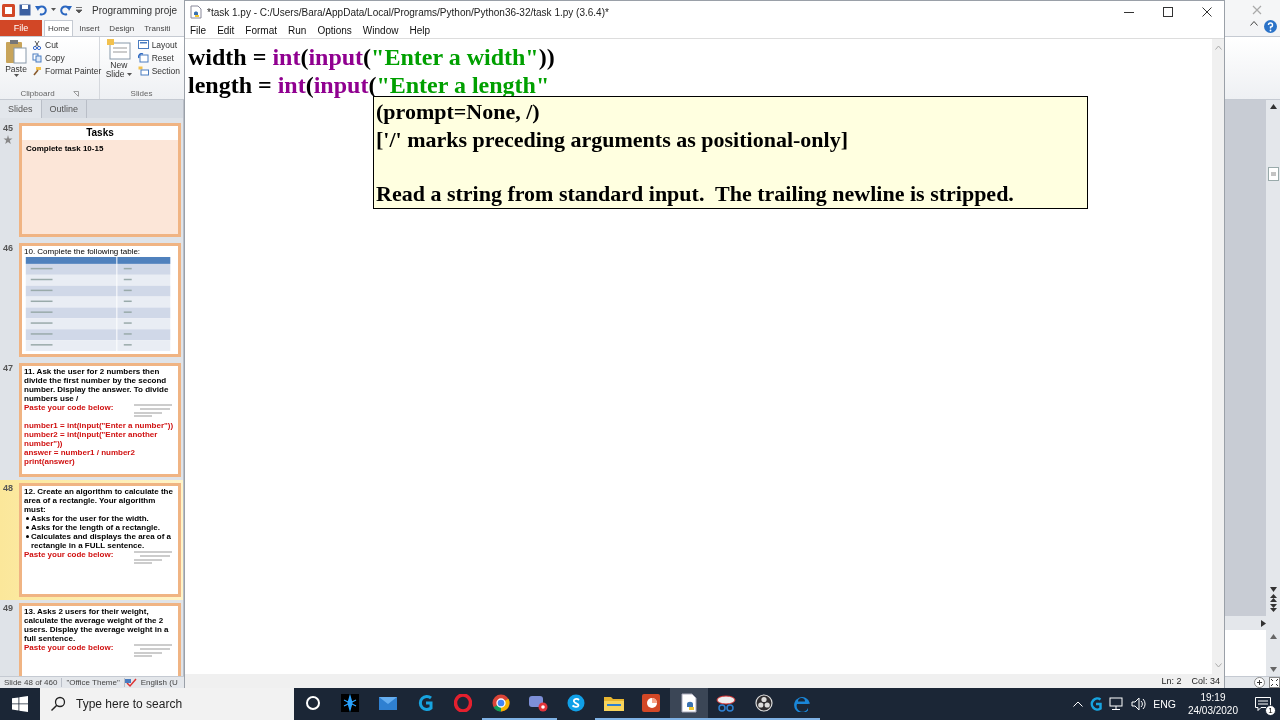 This screenshot has width=1280, height=720. What do you see at coordinates (1078, 704) in the screenshot?
I see `show-hidden-icons-icon` at bounding box center [1078, 704].